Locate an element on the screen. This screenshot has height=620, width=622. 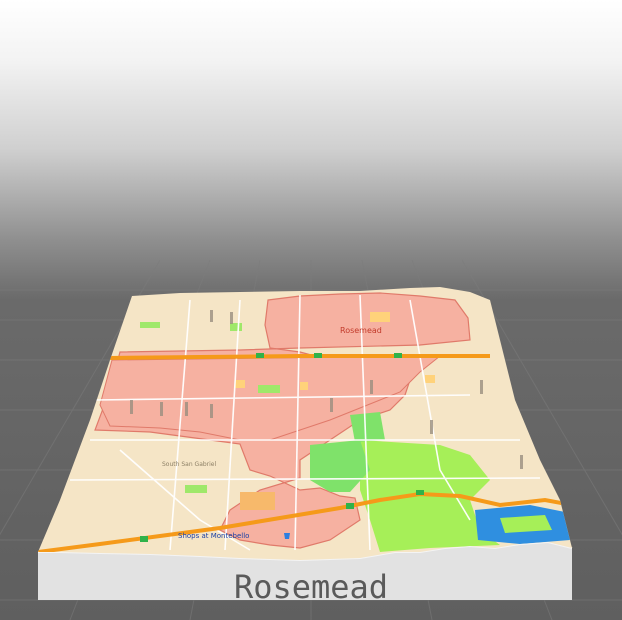
city-name-label: Rosemead is located at coordinates (361, 330).